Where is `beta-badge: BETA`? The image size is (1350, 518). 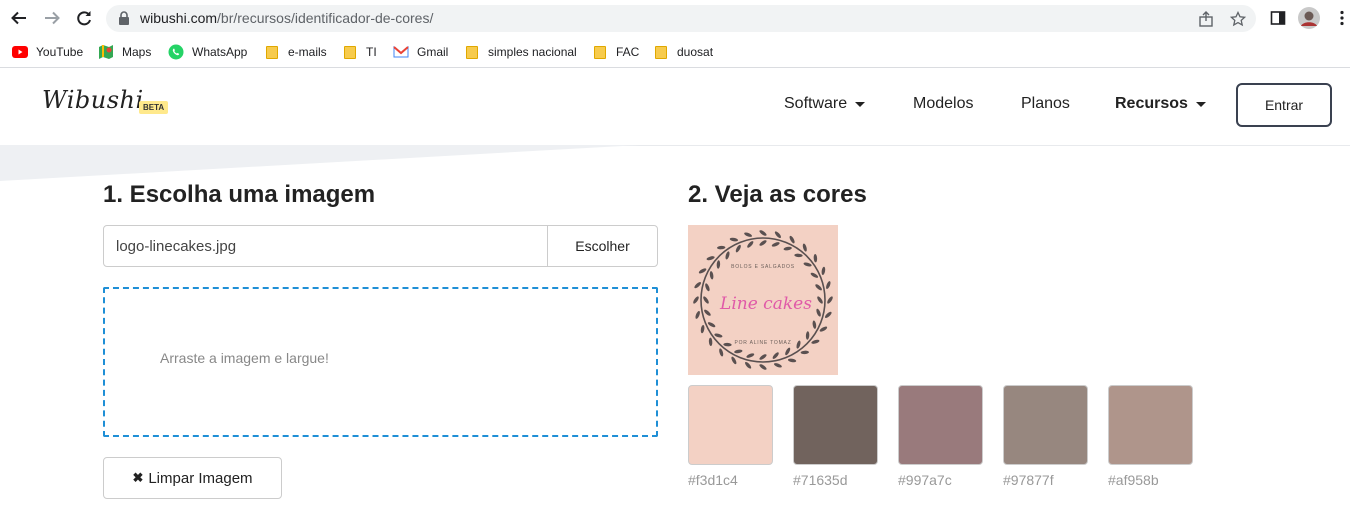
beta-badge: BETA is located at coordinates (154, 107).